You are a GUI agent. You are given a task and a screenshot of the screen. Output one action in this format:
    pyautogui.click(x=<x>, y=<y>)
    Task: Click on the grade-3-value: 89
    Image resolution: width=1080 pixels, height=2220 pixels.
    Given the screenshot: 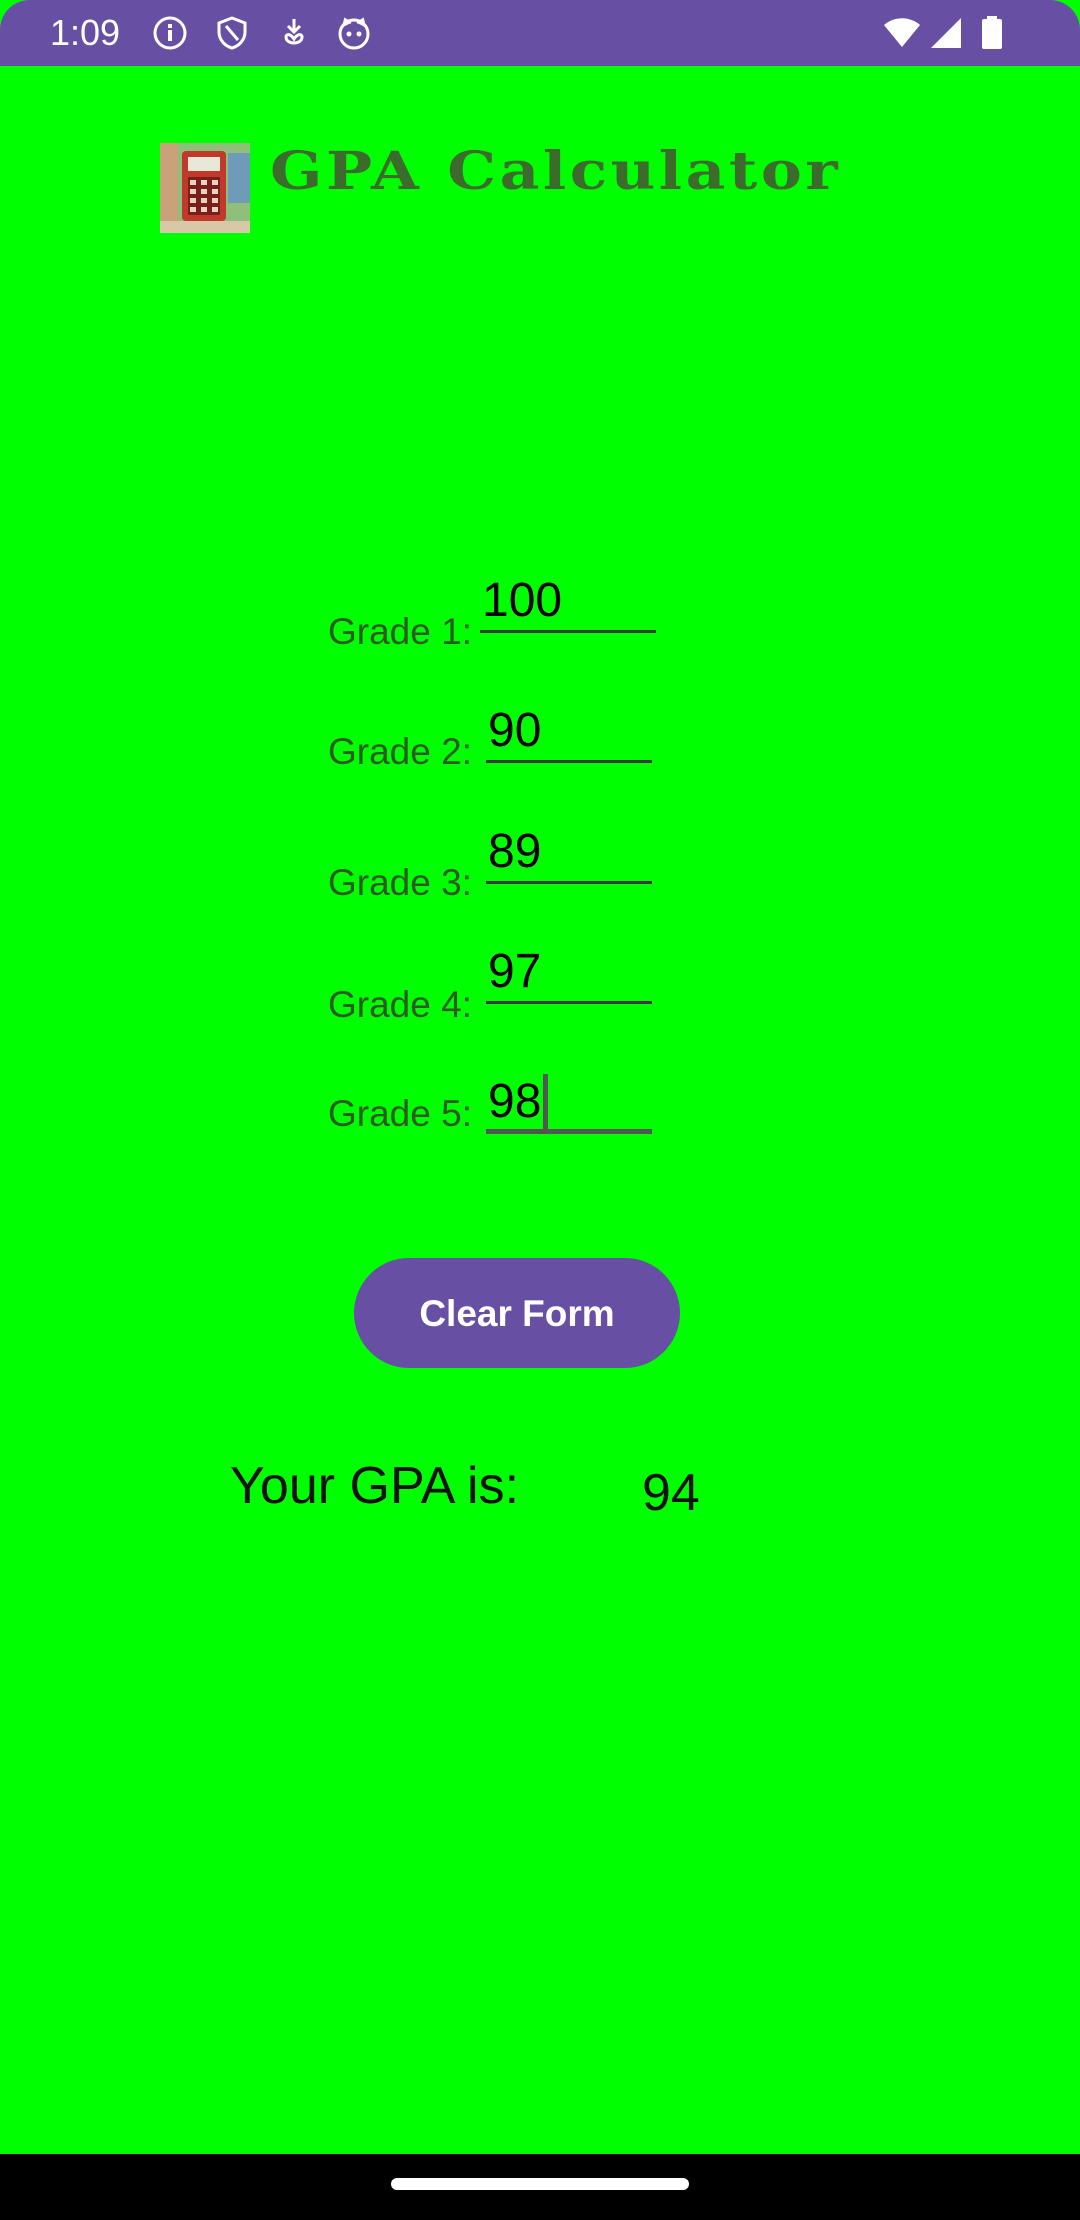 What is the action you would take?
    pyautogui.click(x=515, y=851)
    